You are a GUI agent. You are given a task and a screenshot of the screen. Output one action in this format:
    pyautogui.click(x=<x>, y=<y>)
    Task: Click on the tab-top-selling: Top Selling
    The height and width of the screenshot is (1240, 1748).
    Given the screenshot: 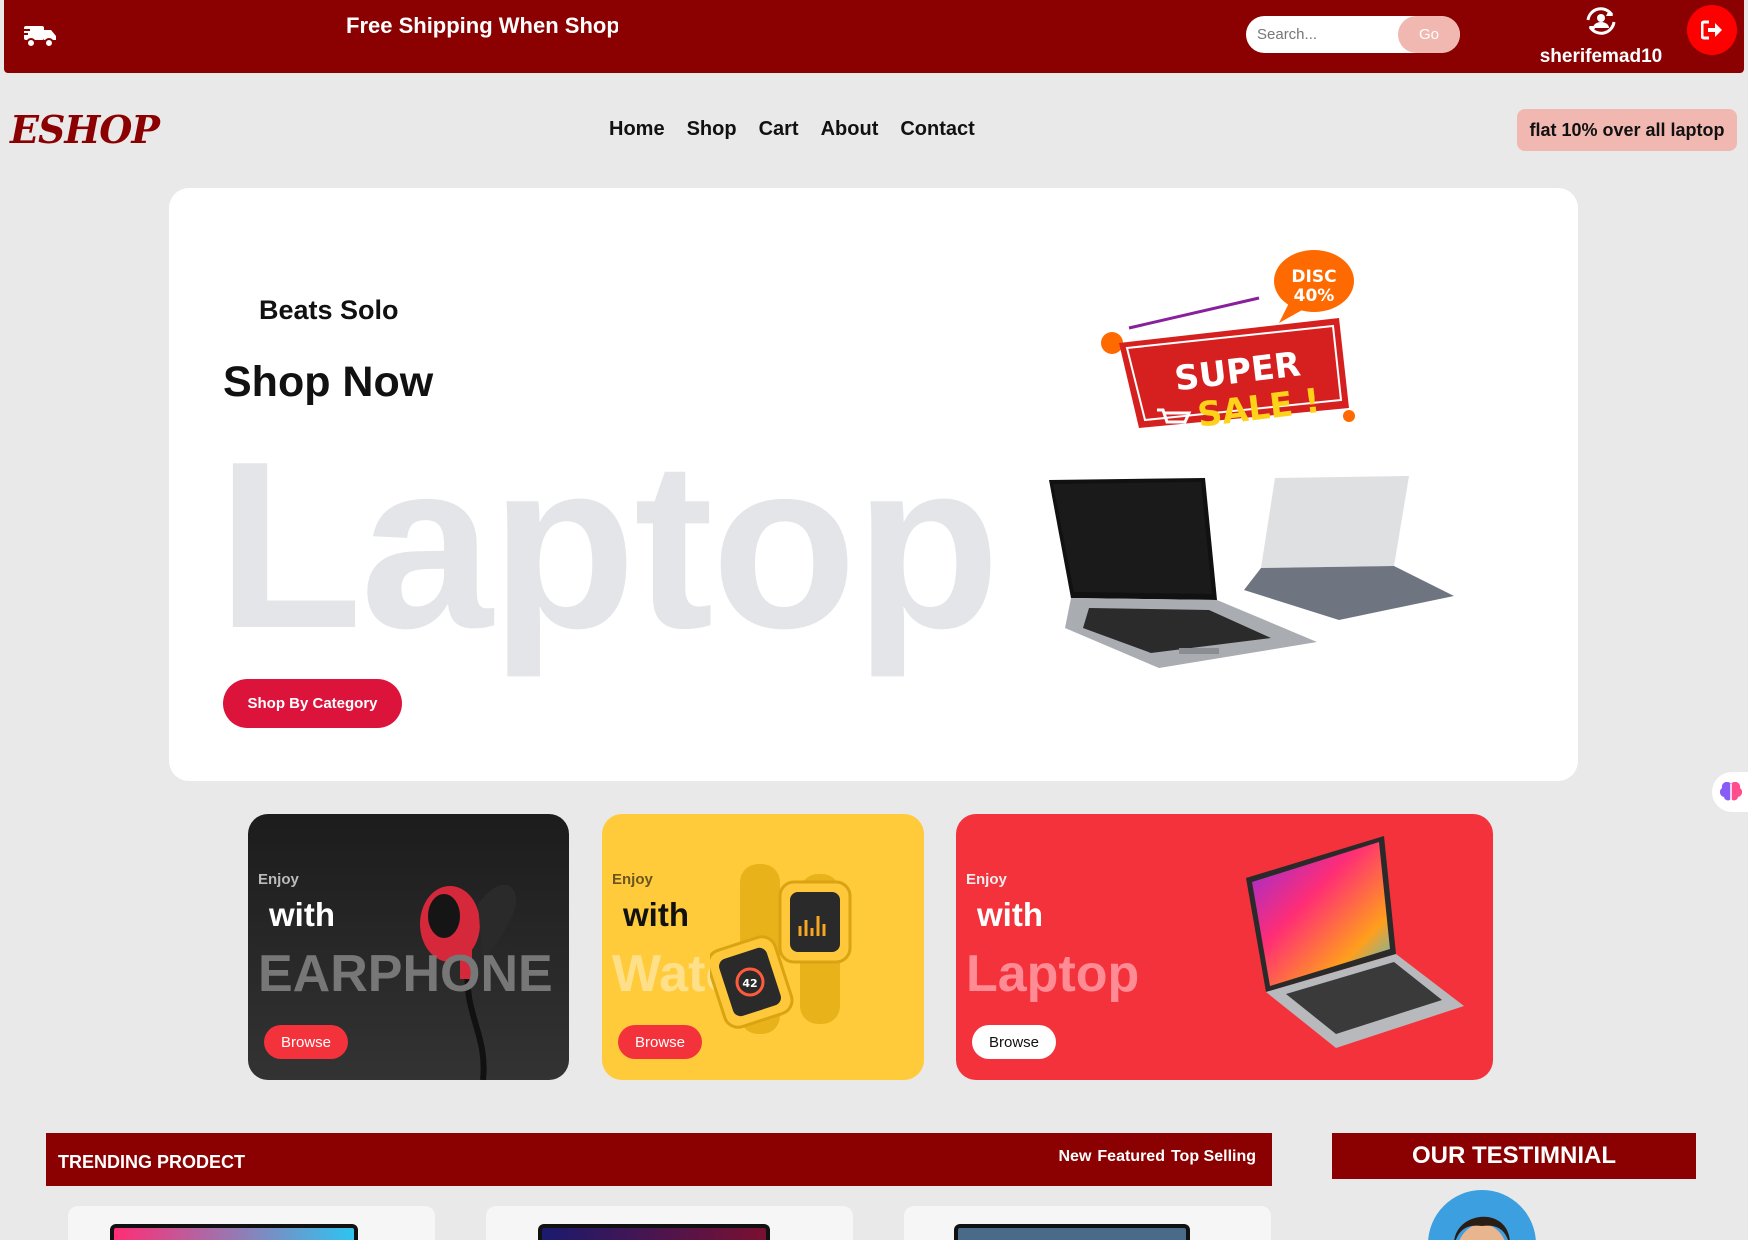 What is the action you would take?
    pyautogui.click(x=1213, y=1157)
    